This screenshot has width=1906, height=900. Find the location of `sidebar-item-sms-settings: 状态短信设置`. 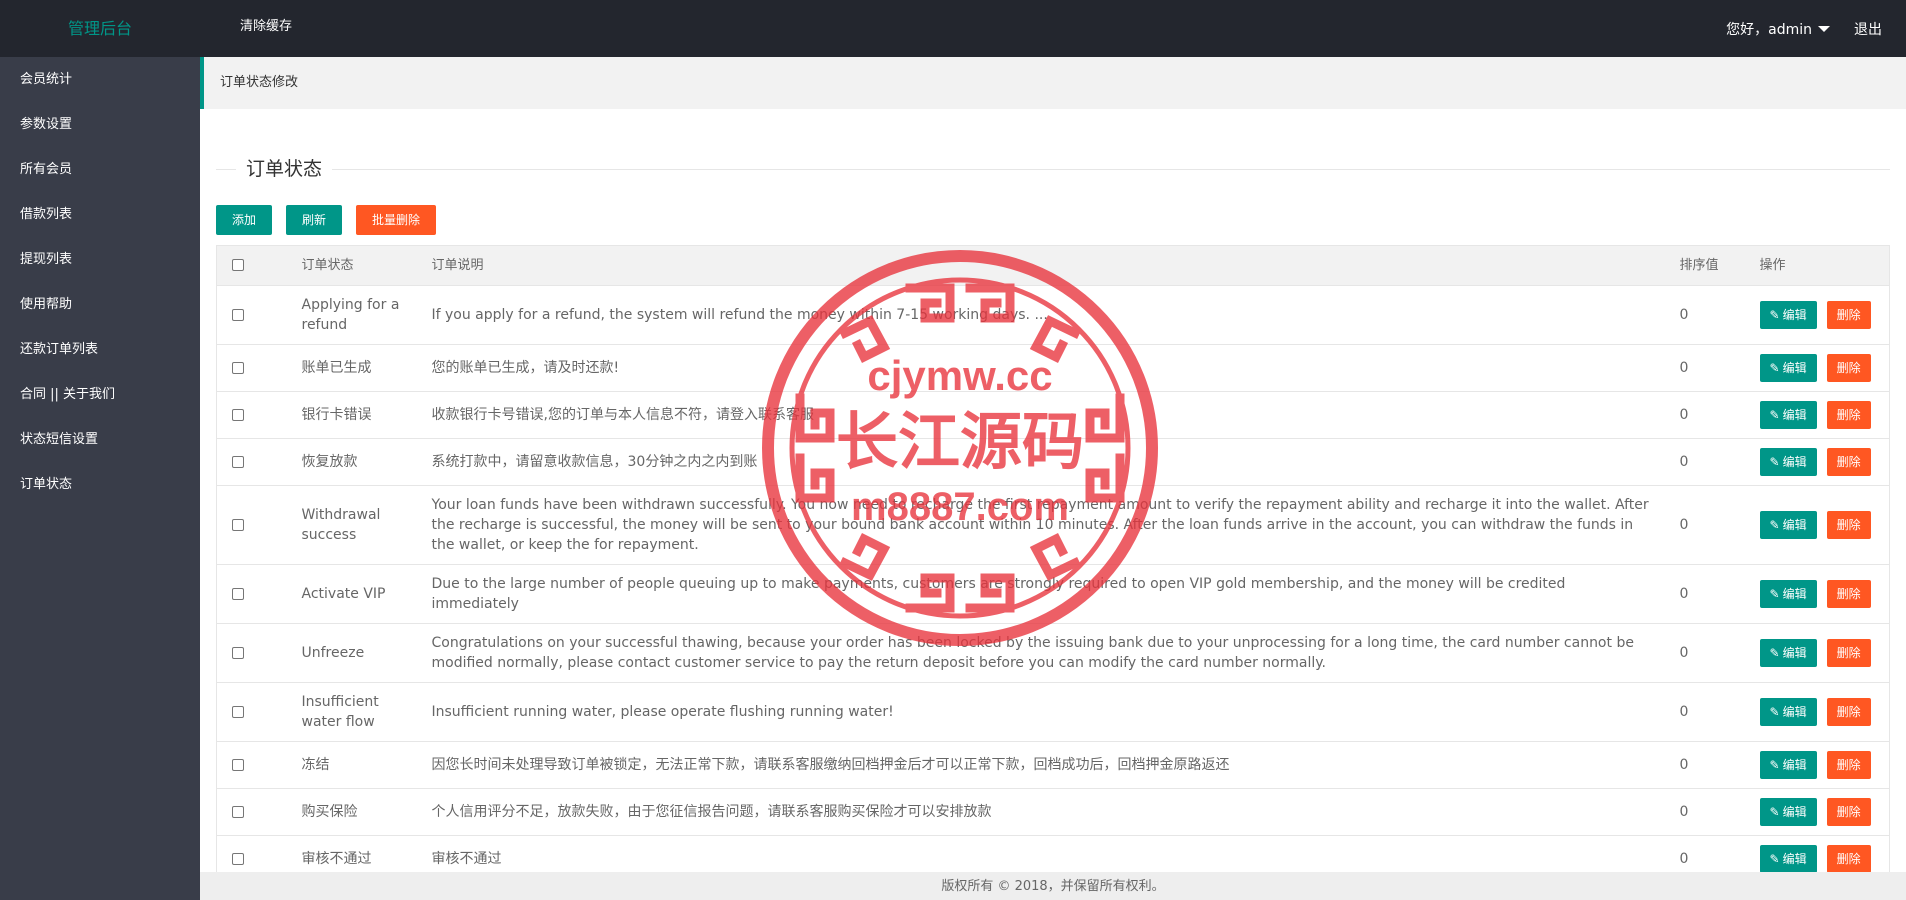

sidebar-item-sms-settings: 状态短信设置 is located at coordinates (100, 439).